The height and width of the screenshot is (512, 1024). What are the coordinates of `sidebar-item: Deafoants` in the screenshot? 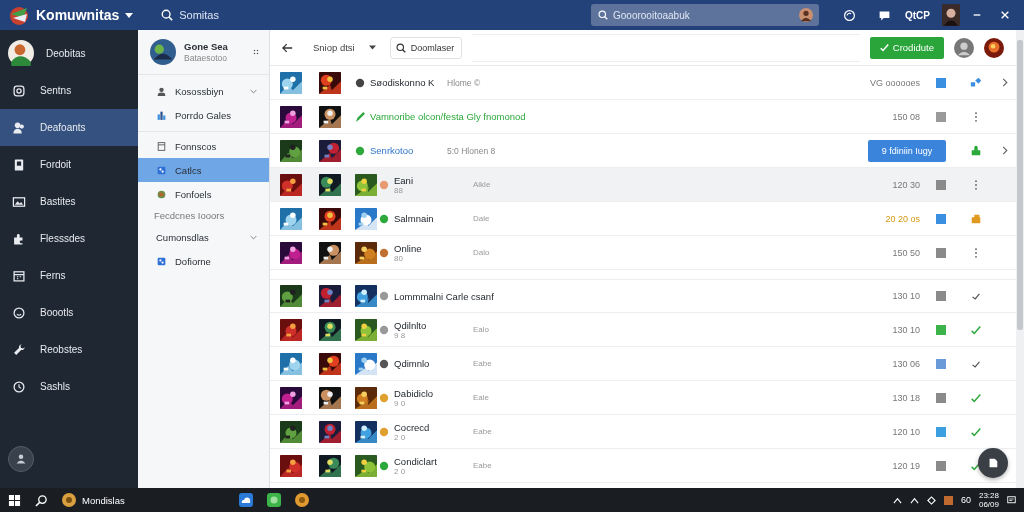 It's located at (69, 127).